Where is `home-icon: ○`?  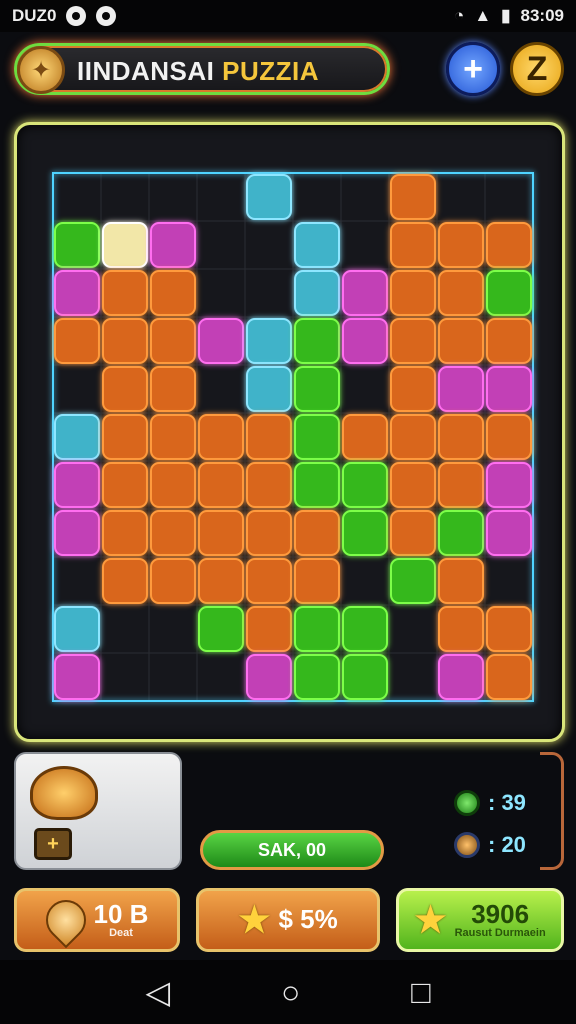
home-icon: ○ is located at coordinates (290, 992).